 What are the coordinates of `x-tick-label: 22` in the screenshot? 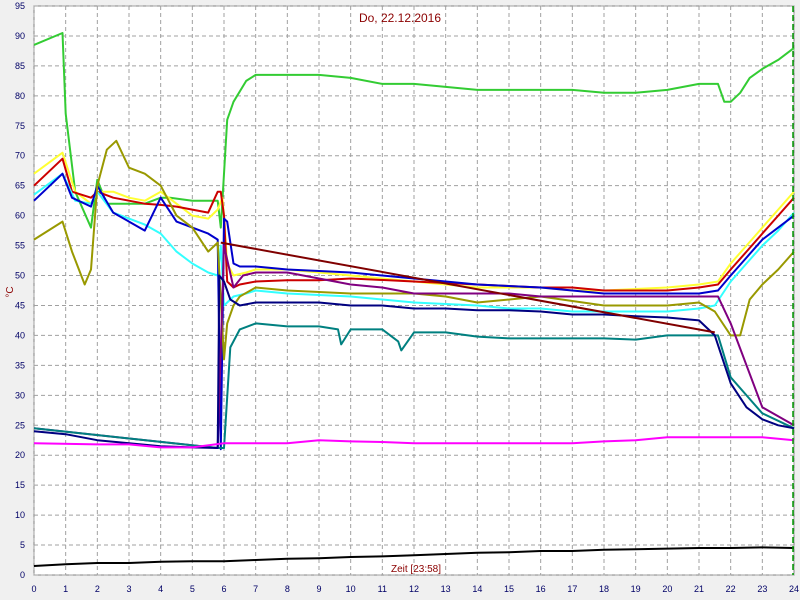 It's located at (731, 589).